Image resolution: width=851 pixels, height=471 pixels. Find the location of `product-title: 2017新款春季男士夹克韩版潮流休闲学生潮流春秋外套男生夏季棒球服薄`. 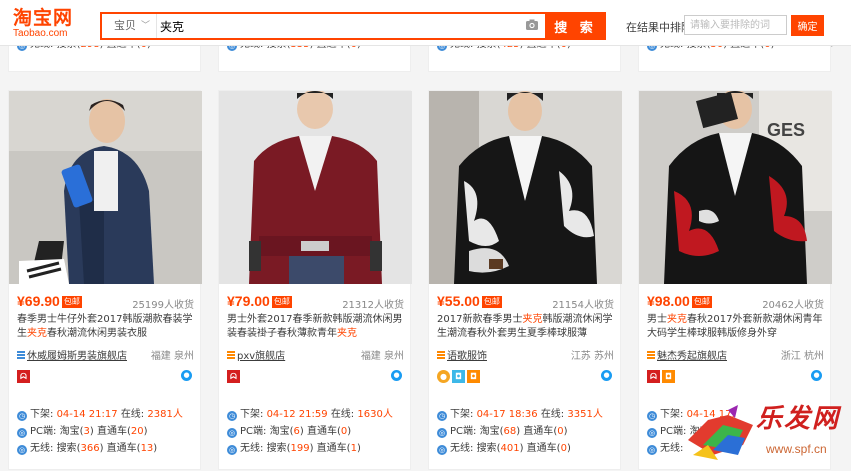

product-title: 2017新款春季男士夹克韩版潮流休闲学生潮流春秋外套男生夏季棒球服薄 is located at coordinates (527, 327).